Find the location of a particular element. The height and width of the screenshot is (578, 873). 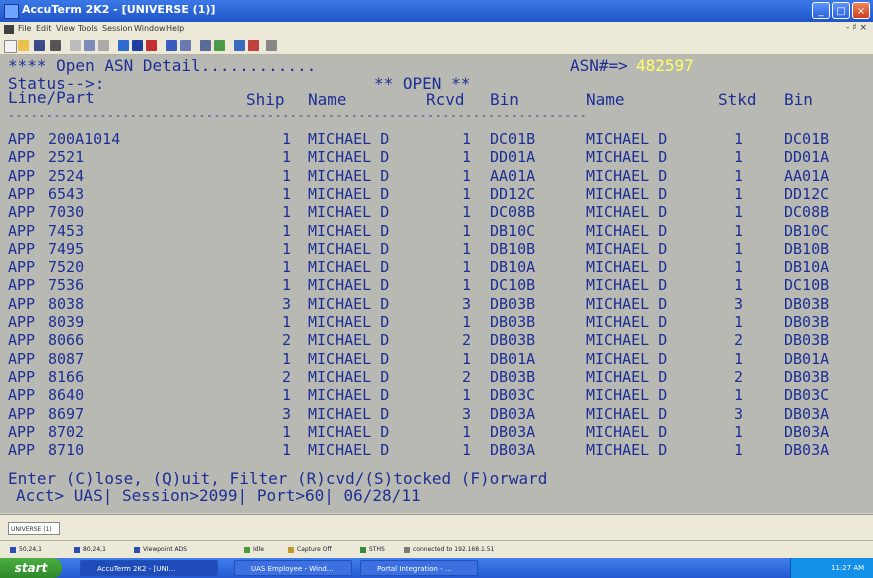

paste-icon is located at coordinates (103, 45).